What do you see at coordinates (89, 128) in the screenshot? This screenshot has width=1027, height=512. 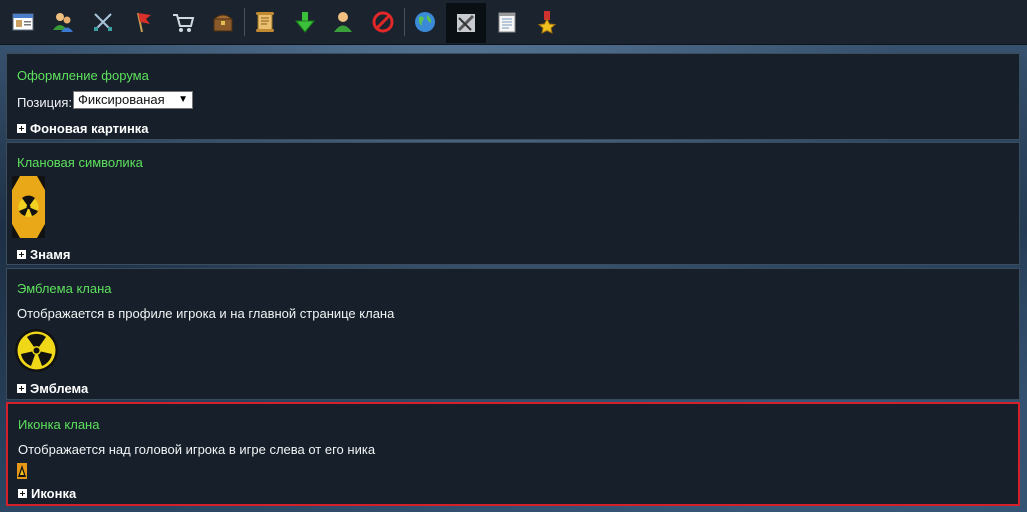 I see `toggle-label: Фоновая картинка` at bounding box center [89, 128].